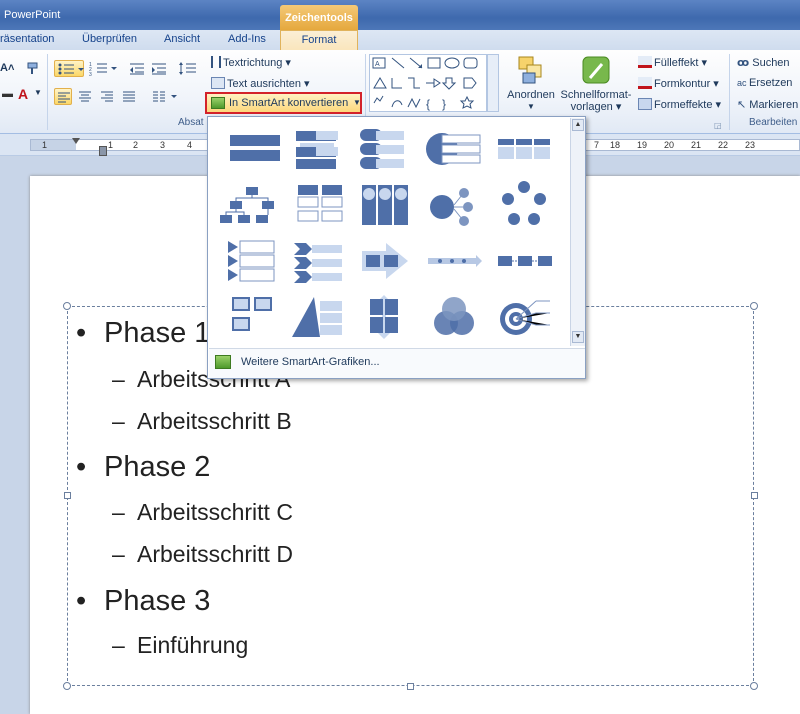 This screenshot has height=714, width=800. What do you see at coordinates (523, 317) in the screenshot?
I see `smartart-layout-target` at bounding box center [523, 317].